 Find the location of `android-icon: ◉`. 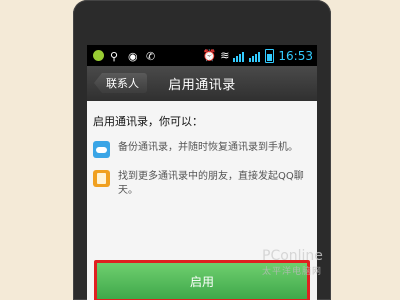

android-icon: ◉ is located at coordinates (133, 56).